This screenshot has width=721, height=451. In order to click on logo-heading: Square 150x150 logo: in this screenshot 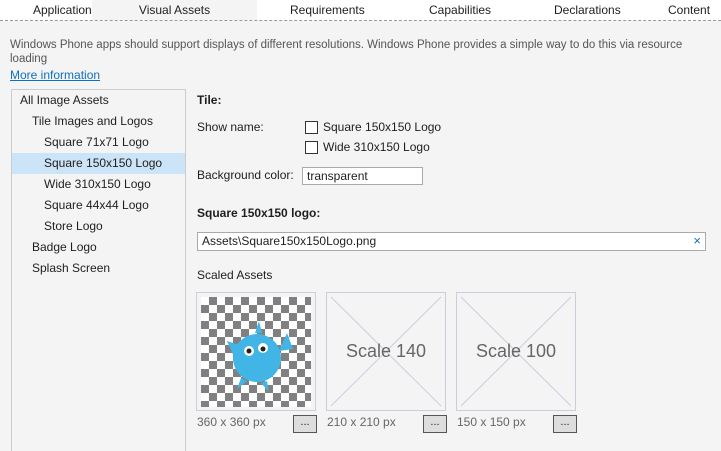, I will do `click(259, 213)`.